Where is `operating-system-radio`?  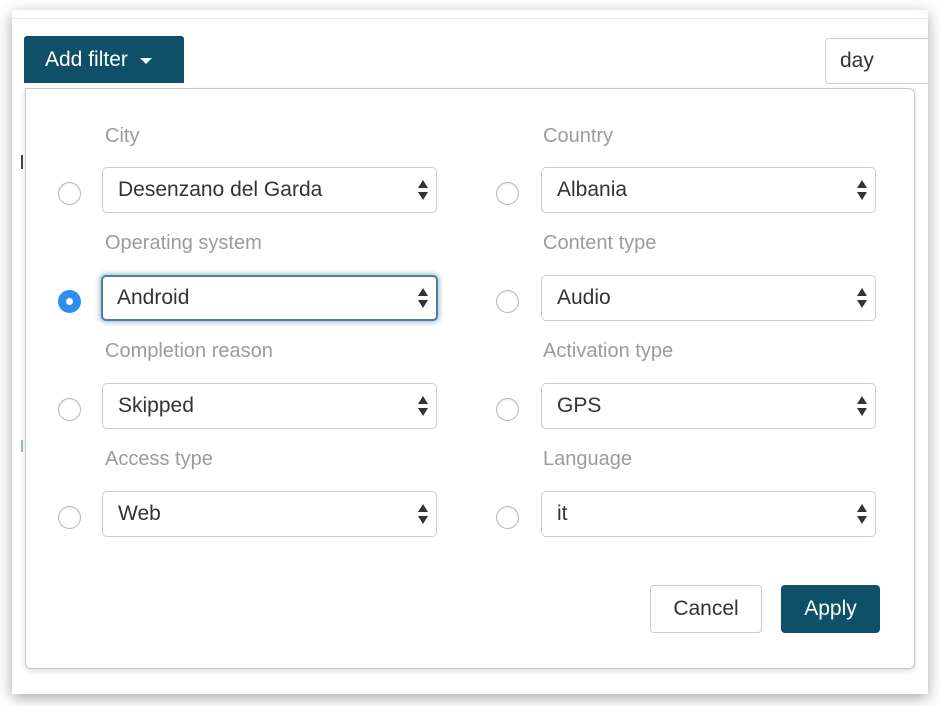 operating-system-radio is located at coordinates (69, 301).